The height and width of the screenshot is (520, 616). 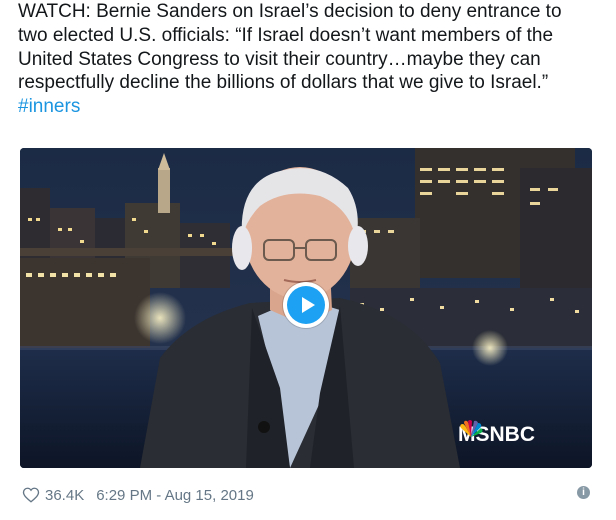 I want to click on like-button: 36.4K, so click(x=53, y=495).